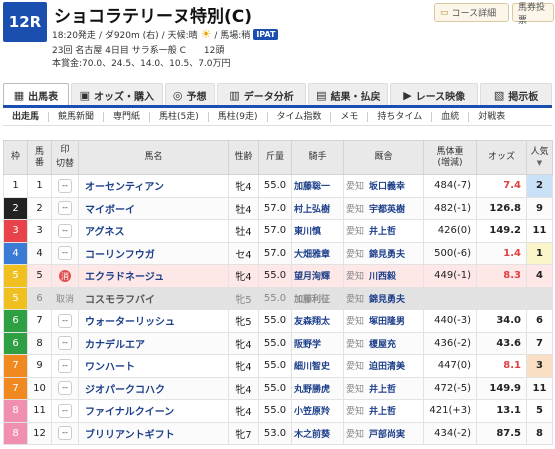 This screenshot has height=449, width=555. Describe the element at coordinates (317, 186) in the screenshot. I see `jockey-link: 加藤聡一` at that location.